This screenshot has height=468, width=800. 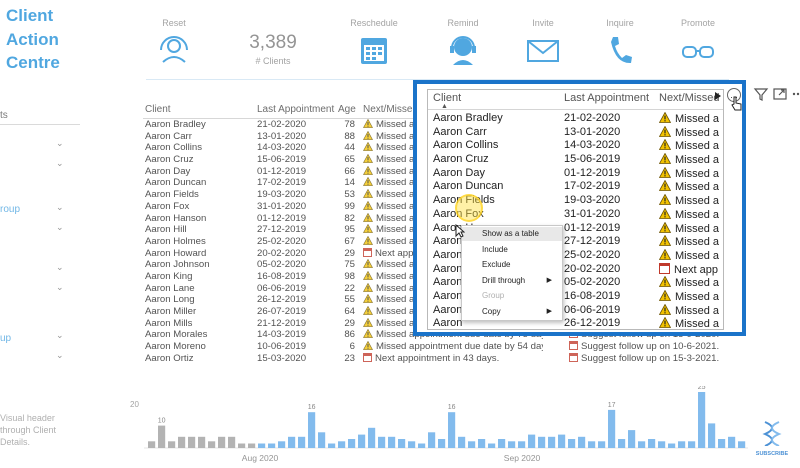 What do you see at coordinates (575, 131) in the screenshot?
I see `popup-table-row: Aaron Carr 13-01-2020 Missed a` at bounding box center [575, 131].